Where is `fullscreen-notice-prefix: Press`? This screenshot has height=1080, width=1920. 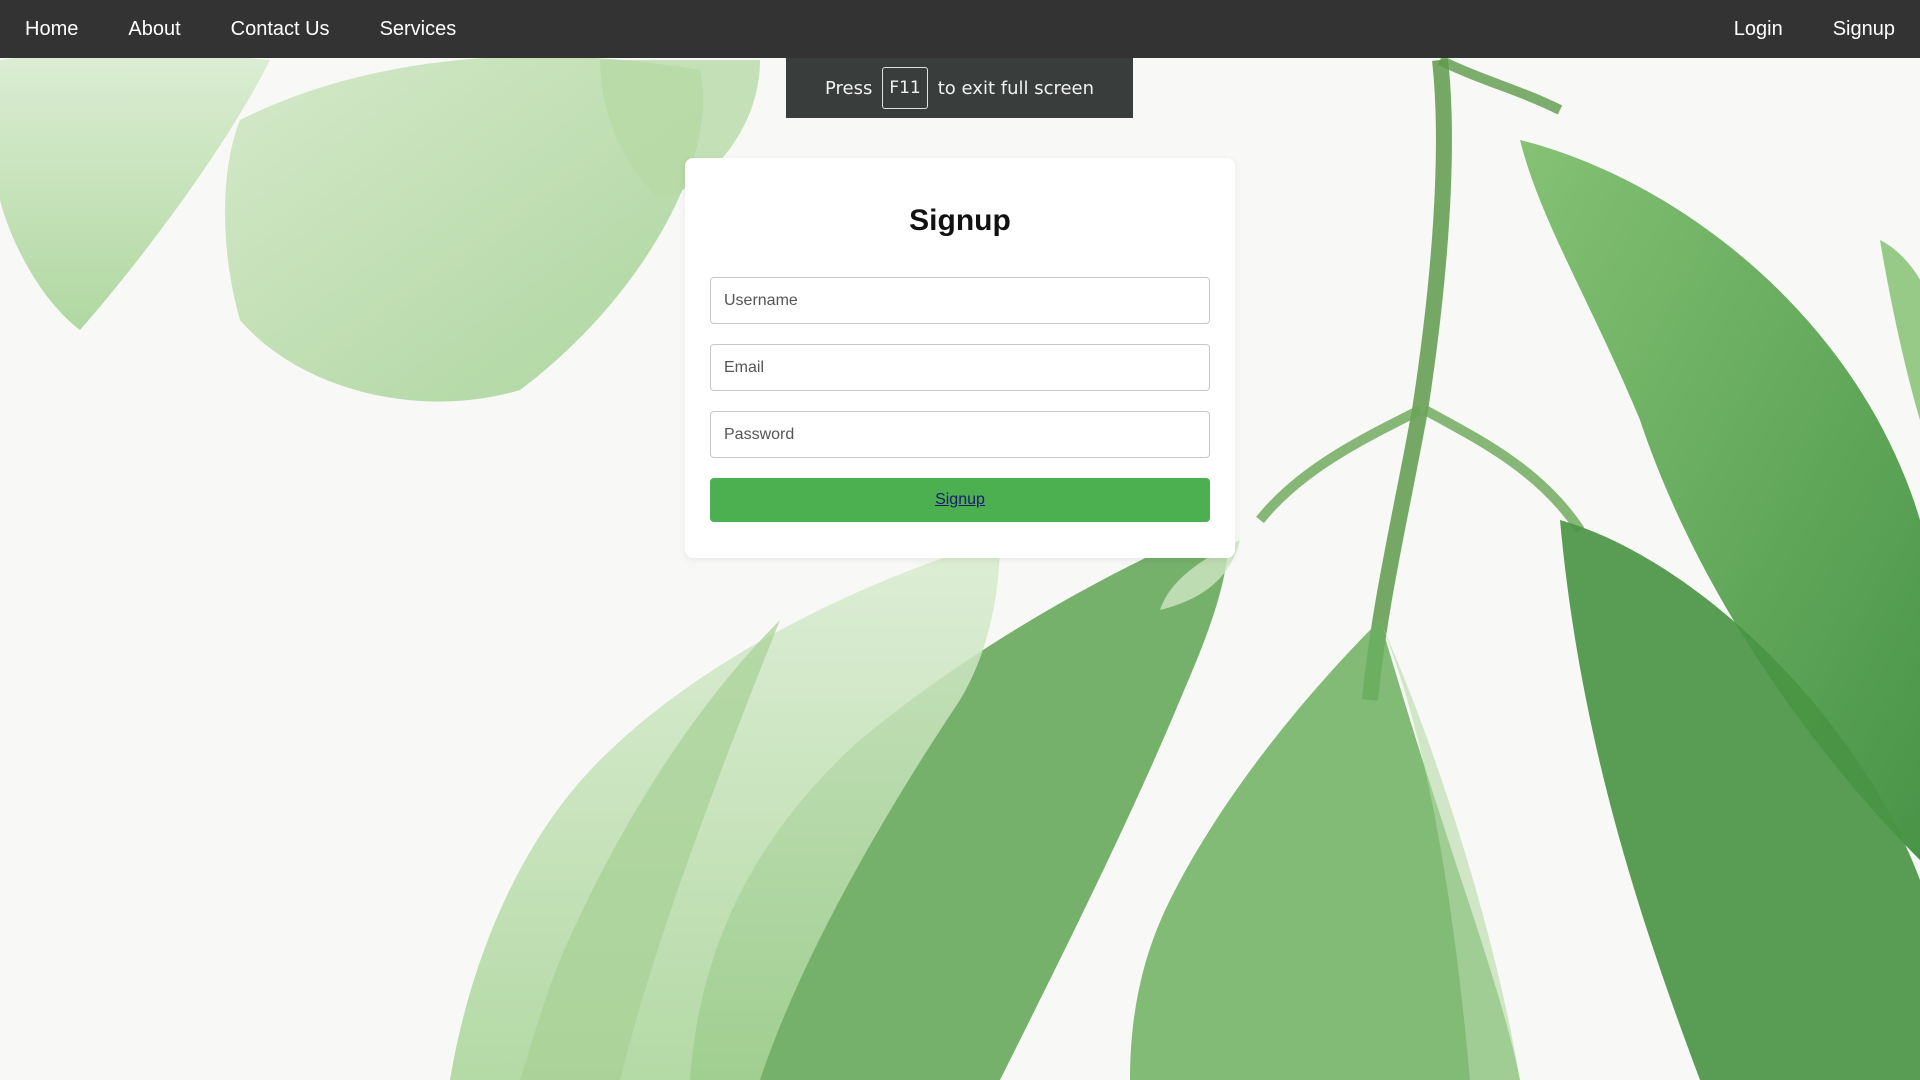 fullscreen-notice-prefix: Press is located at coordinates (848, 88).